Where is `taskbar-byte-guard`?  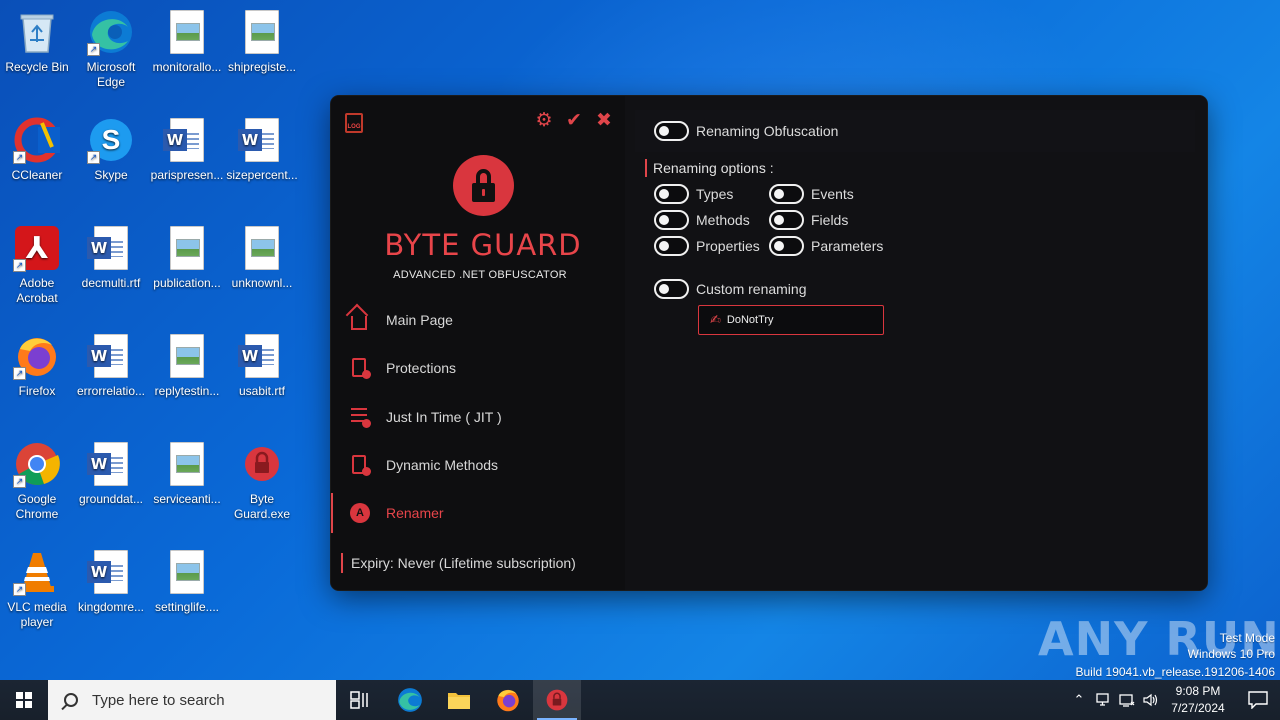 taskbar-byte-guard is located at coordinates (557, 700).